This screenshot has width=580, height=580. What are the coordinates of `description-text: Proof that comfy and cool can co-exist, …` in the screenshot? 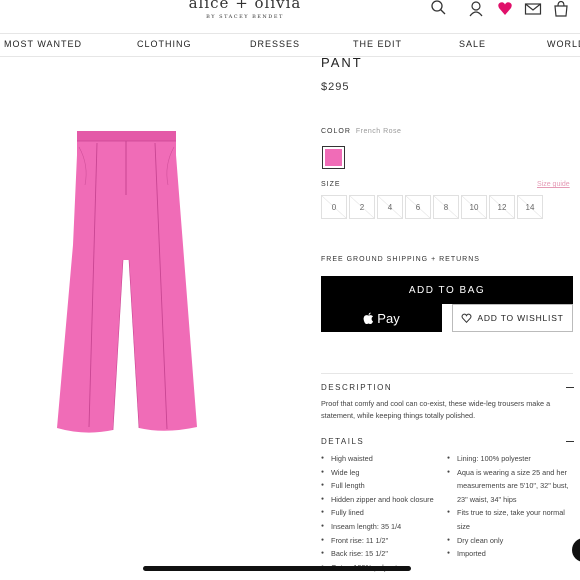 It's located at (436, 409).